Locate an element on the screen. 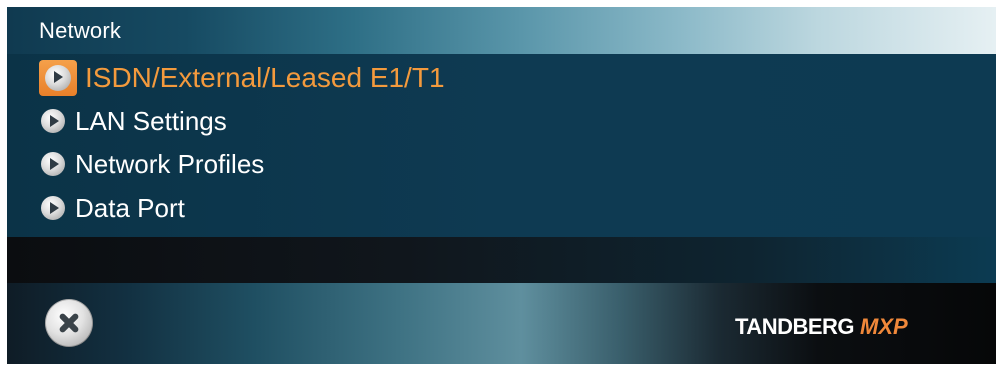 The height and width of the screenshot is (371, 1003). menu-item-label: LAN Settings is located at coordinates (151, 120).